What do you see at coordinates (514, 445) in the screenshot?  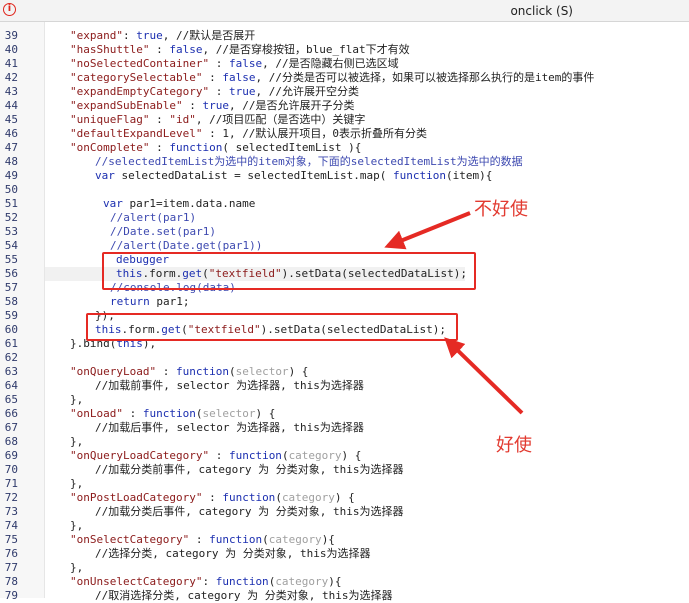 I see `annotation-working: 好使` at bounding box center [514, 445].